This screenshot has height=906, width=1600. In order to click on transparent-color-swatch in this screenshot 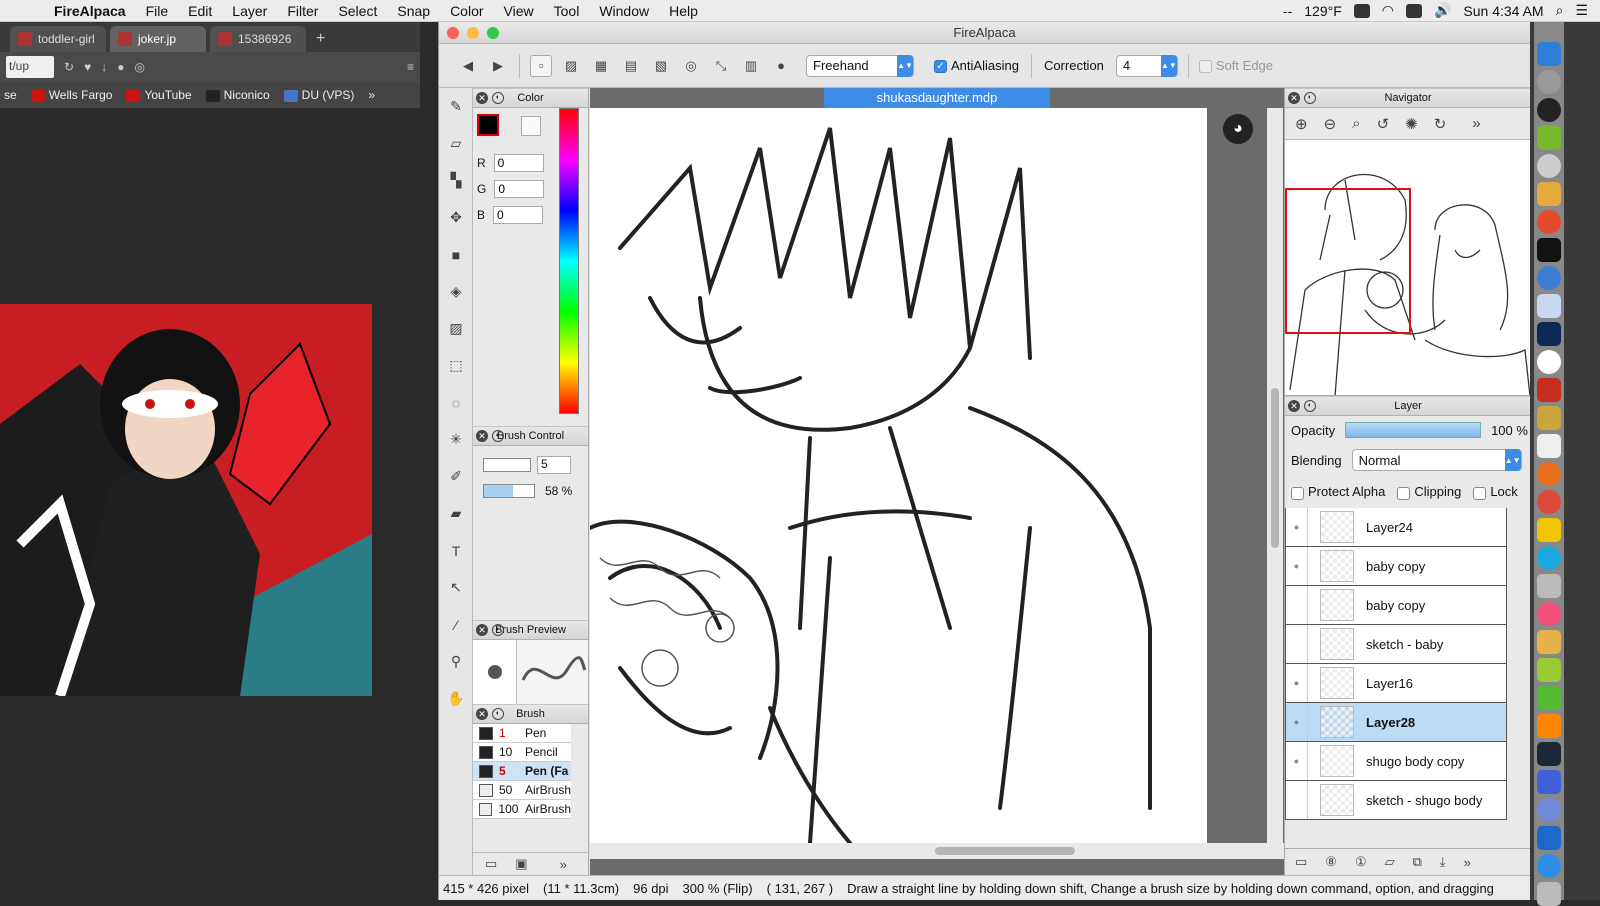, I will do `click(531, 126)`.